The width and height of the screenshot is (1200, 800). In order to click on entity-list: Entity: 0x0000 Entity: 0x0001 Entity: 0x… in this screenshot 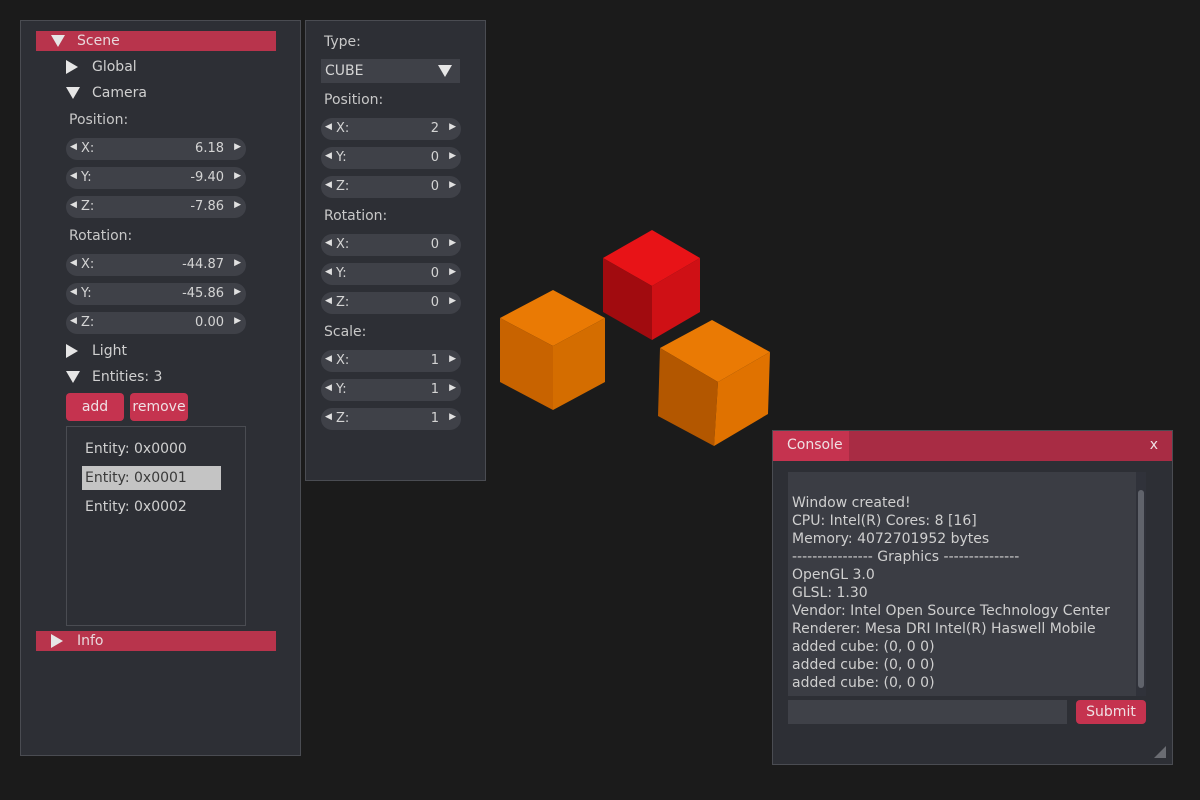, I will do `click(156, 526)`.